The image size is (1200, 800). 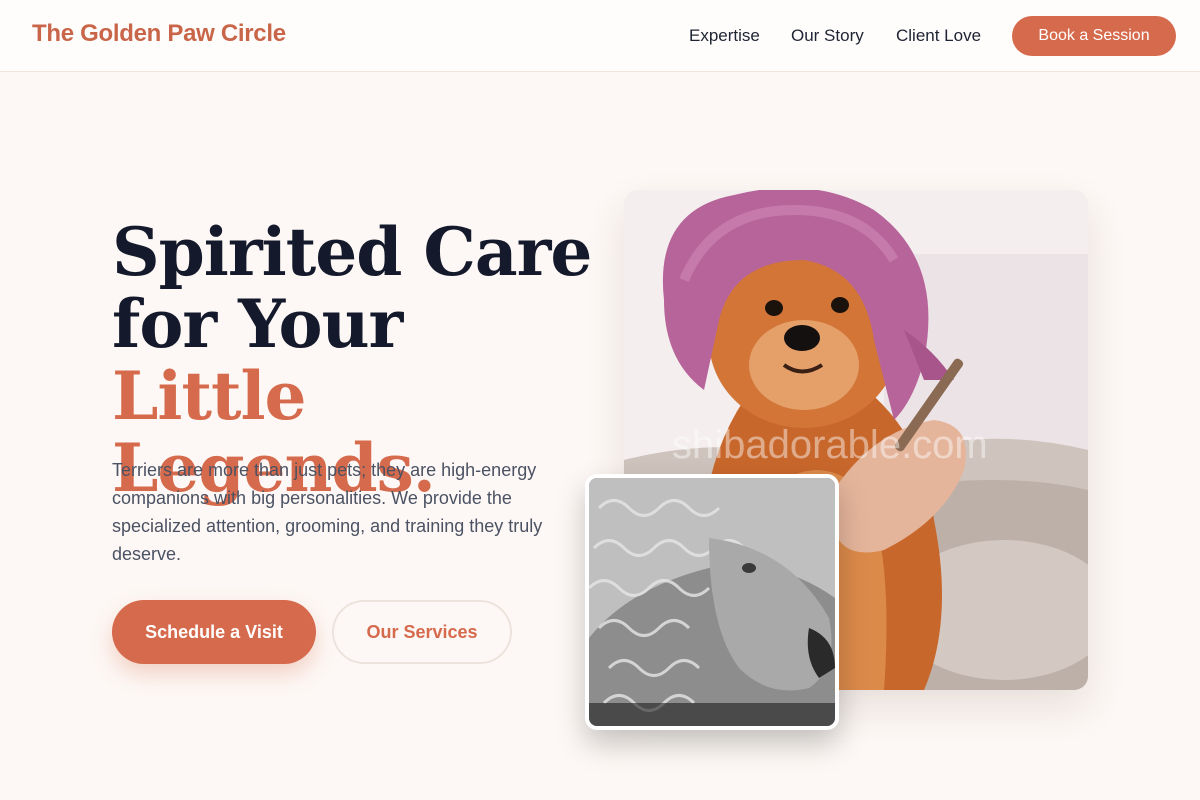 What do you see at coordinates (159, 34) in the screenshot?
I see `brand-logo: The Golden Paw Circle` at bounding box center [159, 34].